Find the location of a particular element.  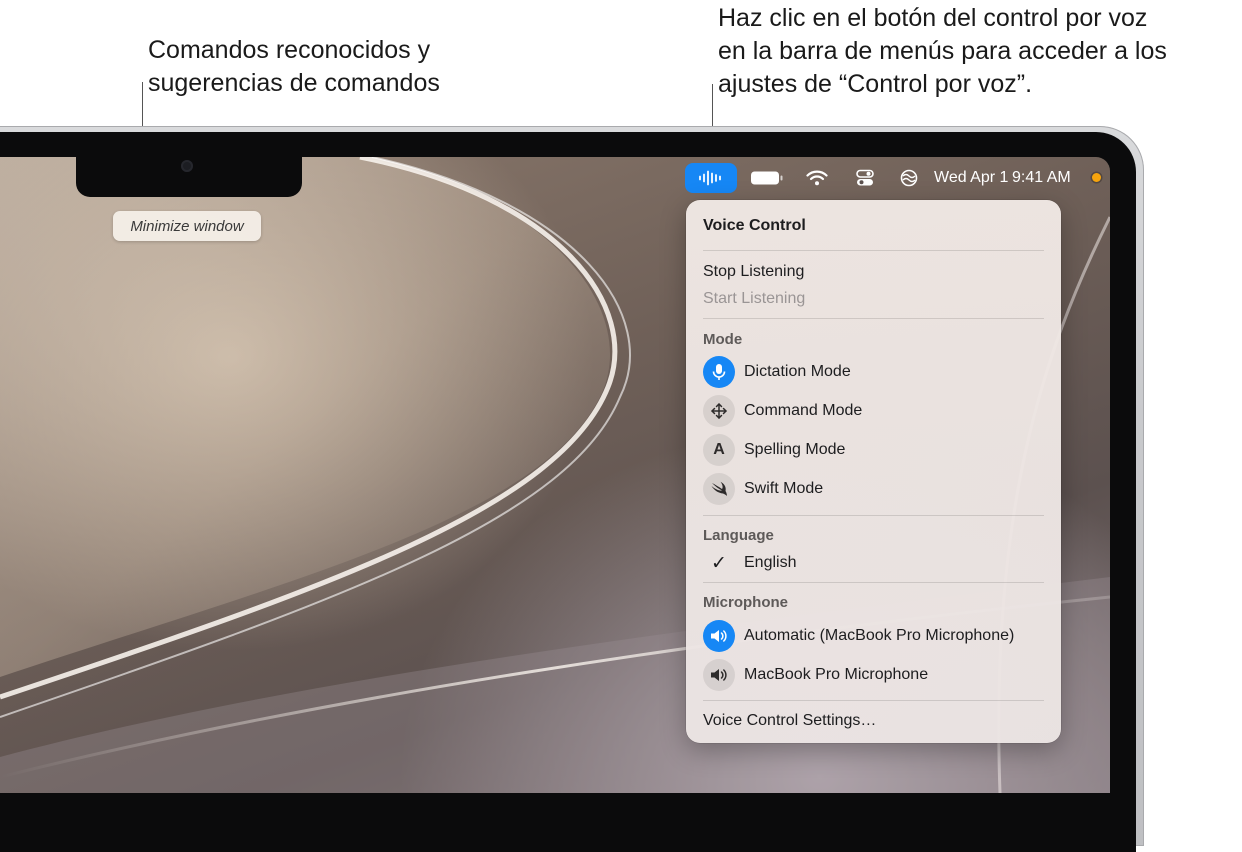

voice-control-menu-button is located at coordinates (711, 178).